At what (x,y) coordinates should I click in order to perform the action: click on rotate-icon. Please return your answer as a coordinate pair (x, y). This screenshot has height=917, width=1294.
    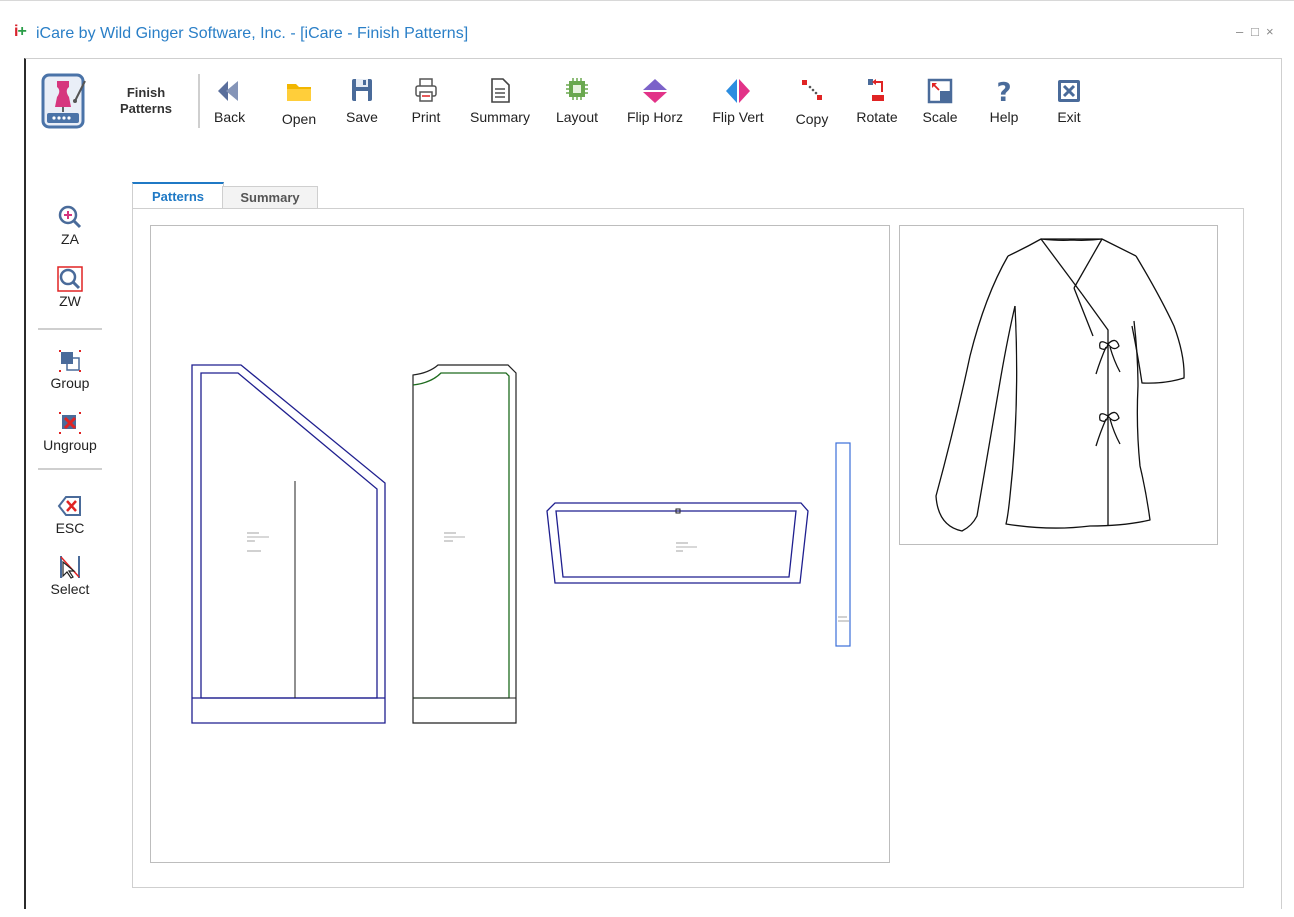
    Looking at the image, I should click on (877, 91).